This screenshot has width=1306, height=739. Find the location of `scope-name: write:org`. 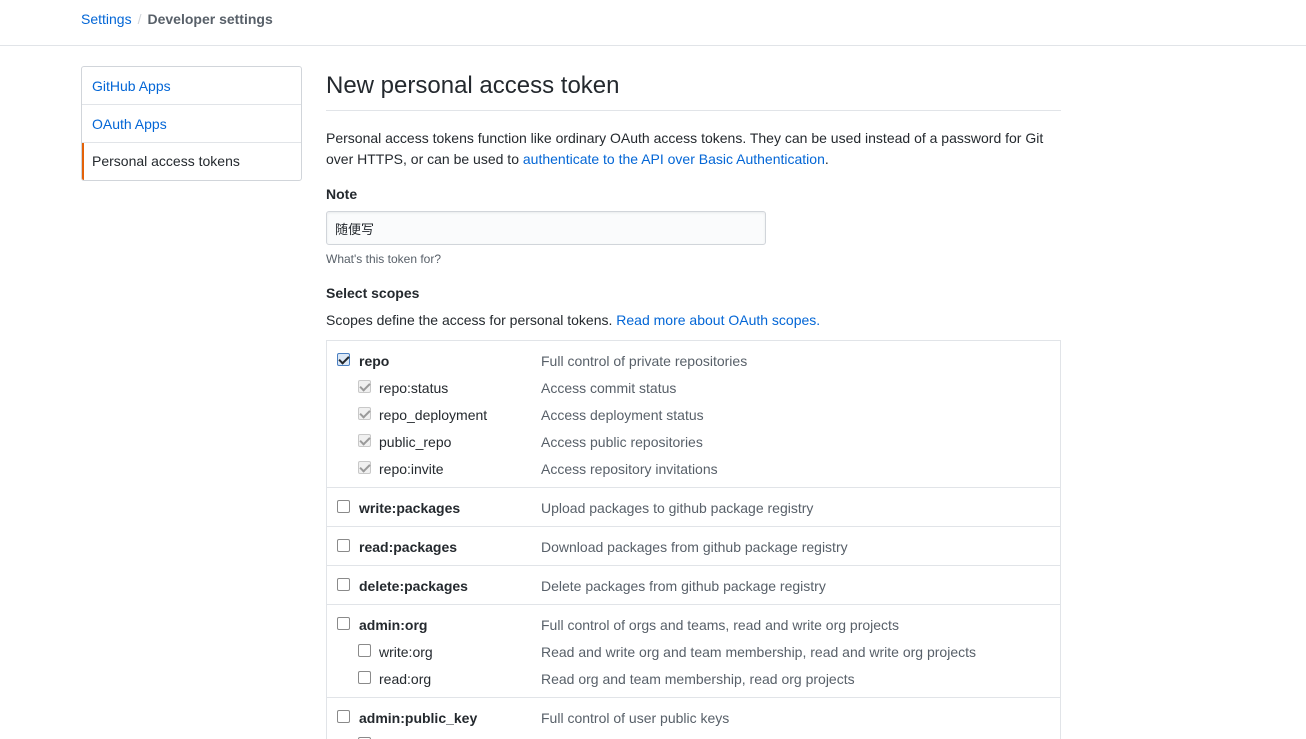

scope-name: write:org is located at coordinates (406, 652).